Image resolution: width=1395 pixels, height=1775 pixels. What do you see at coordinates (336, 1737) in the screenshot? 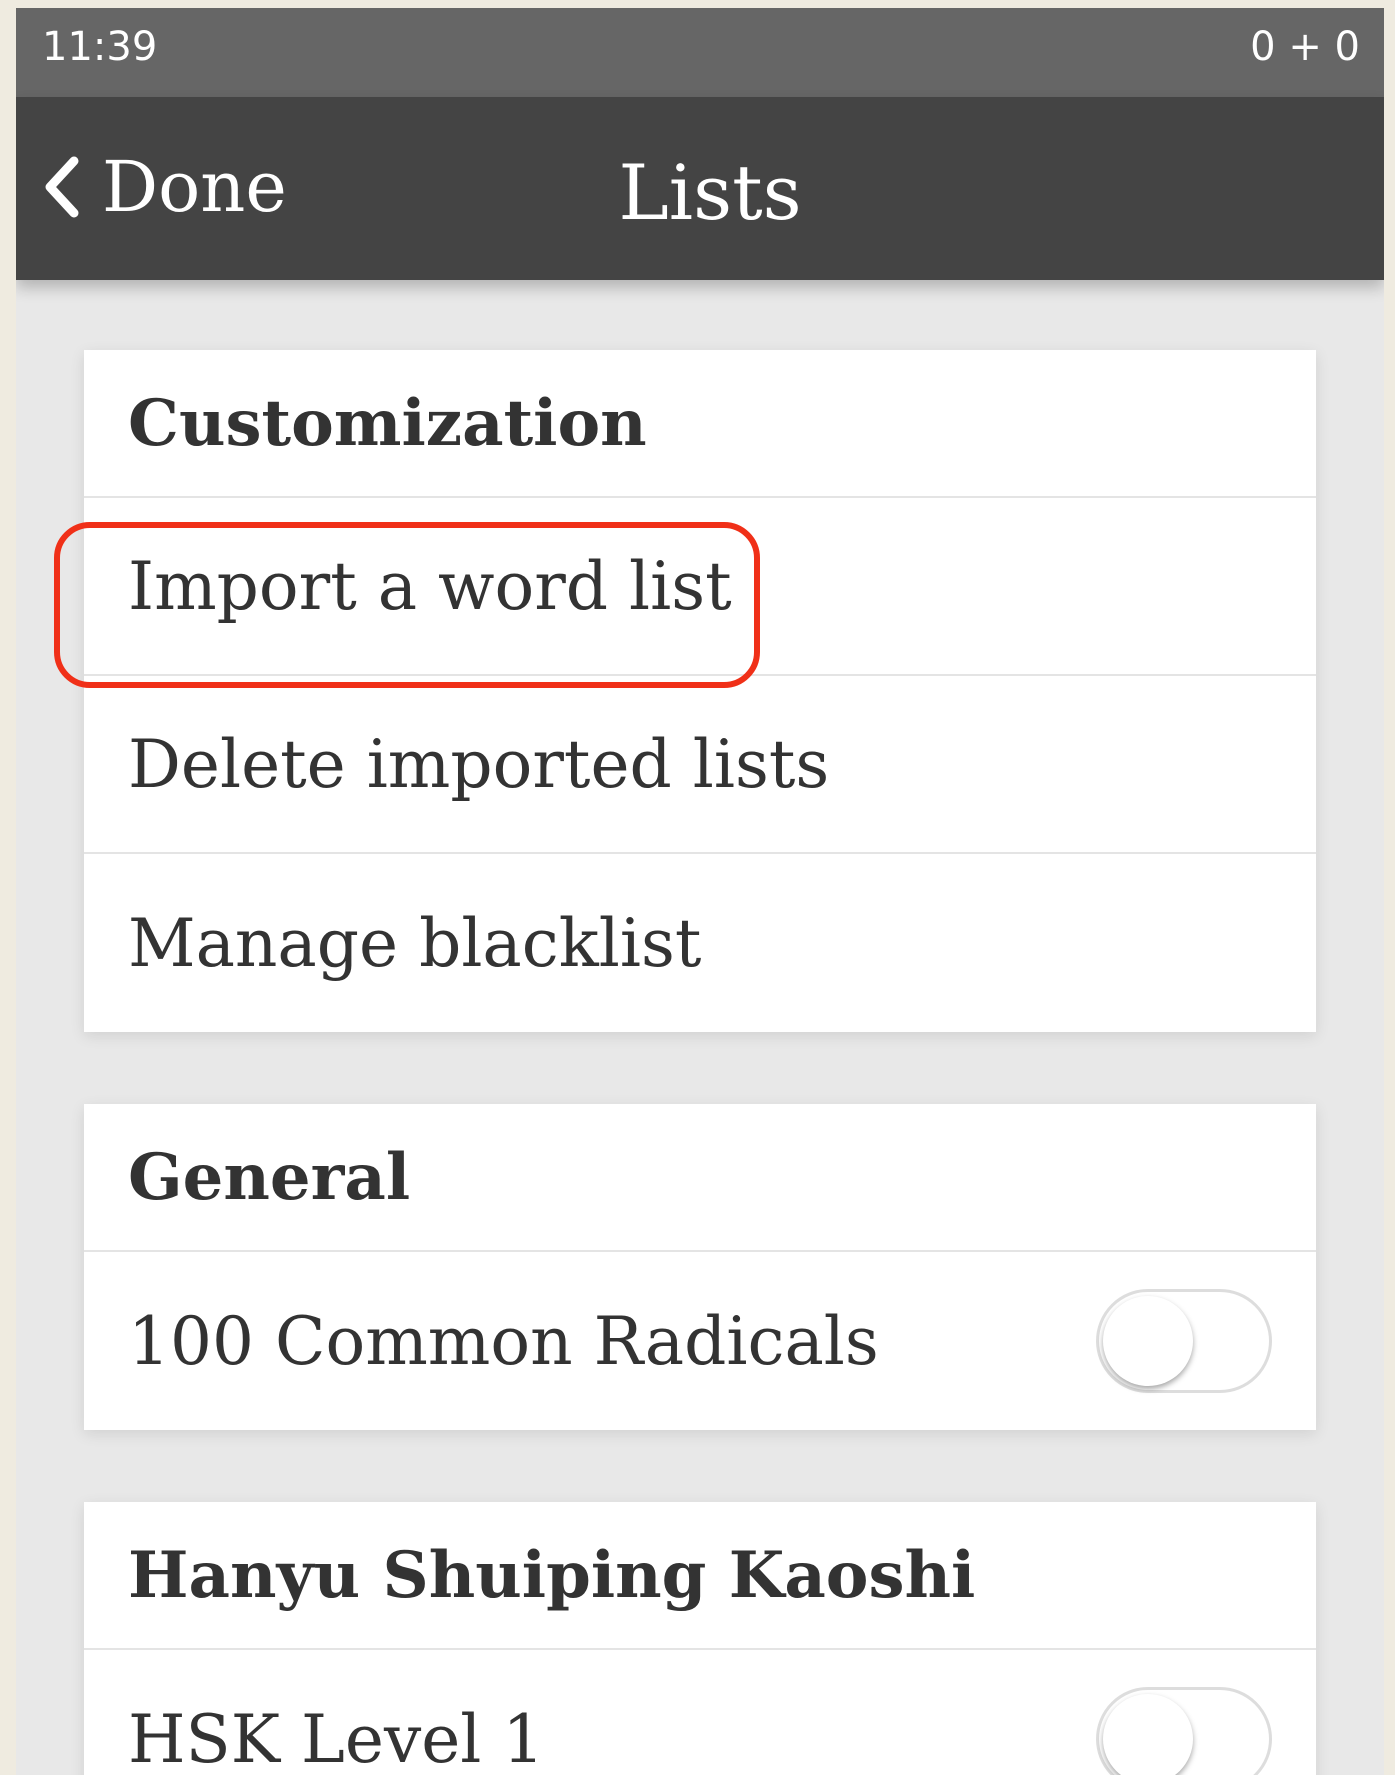
I see `list-item-label: HSK Level 1` at bounding box center [336, 1737].